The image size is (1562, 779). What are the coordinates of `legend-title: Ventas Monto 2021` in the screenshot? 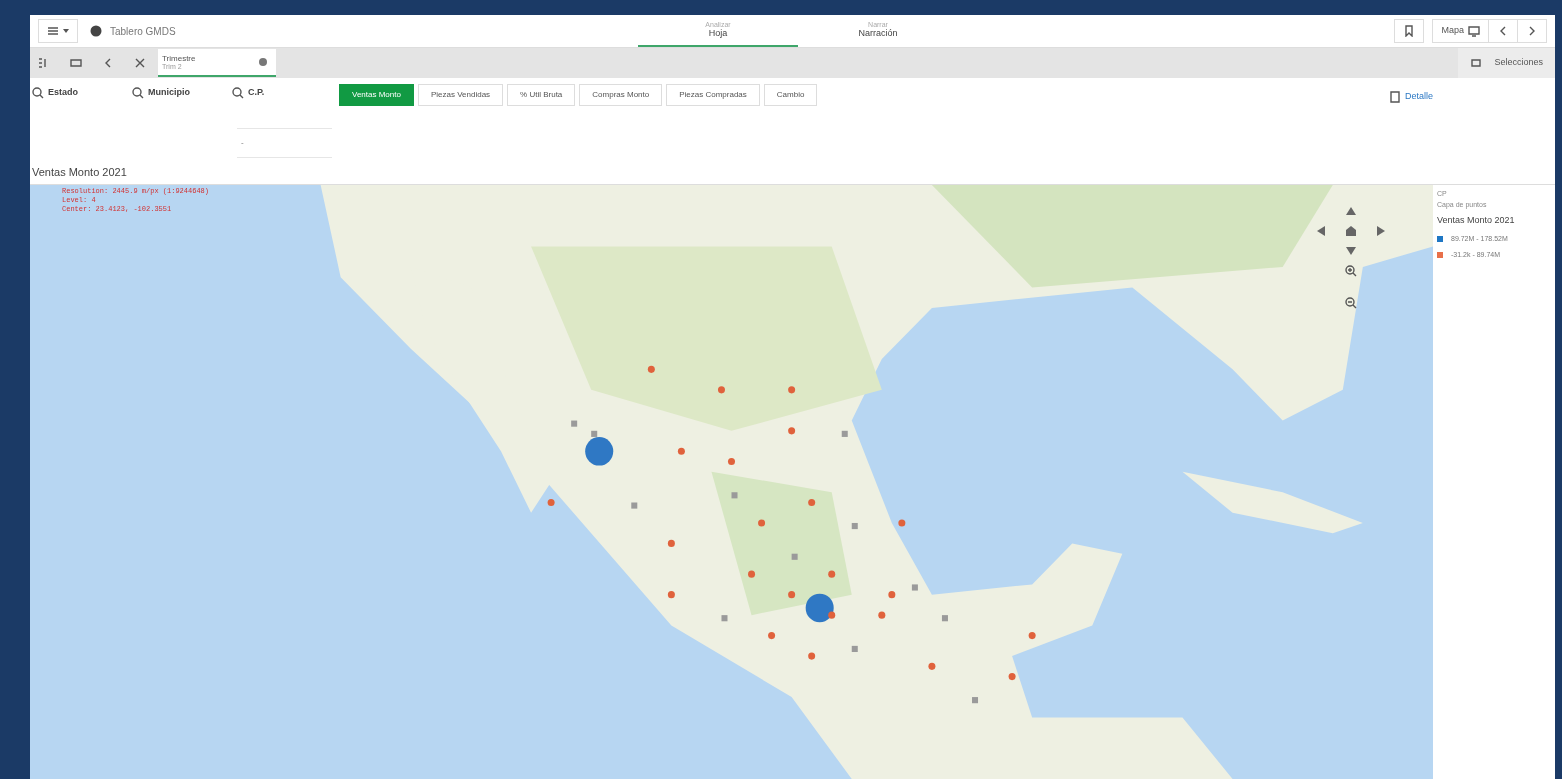 It's located at (1476, 220).